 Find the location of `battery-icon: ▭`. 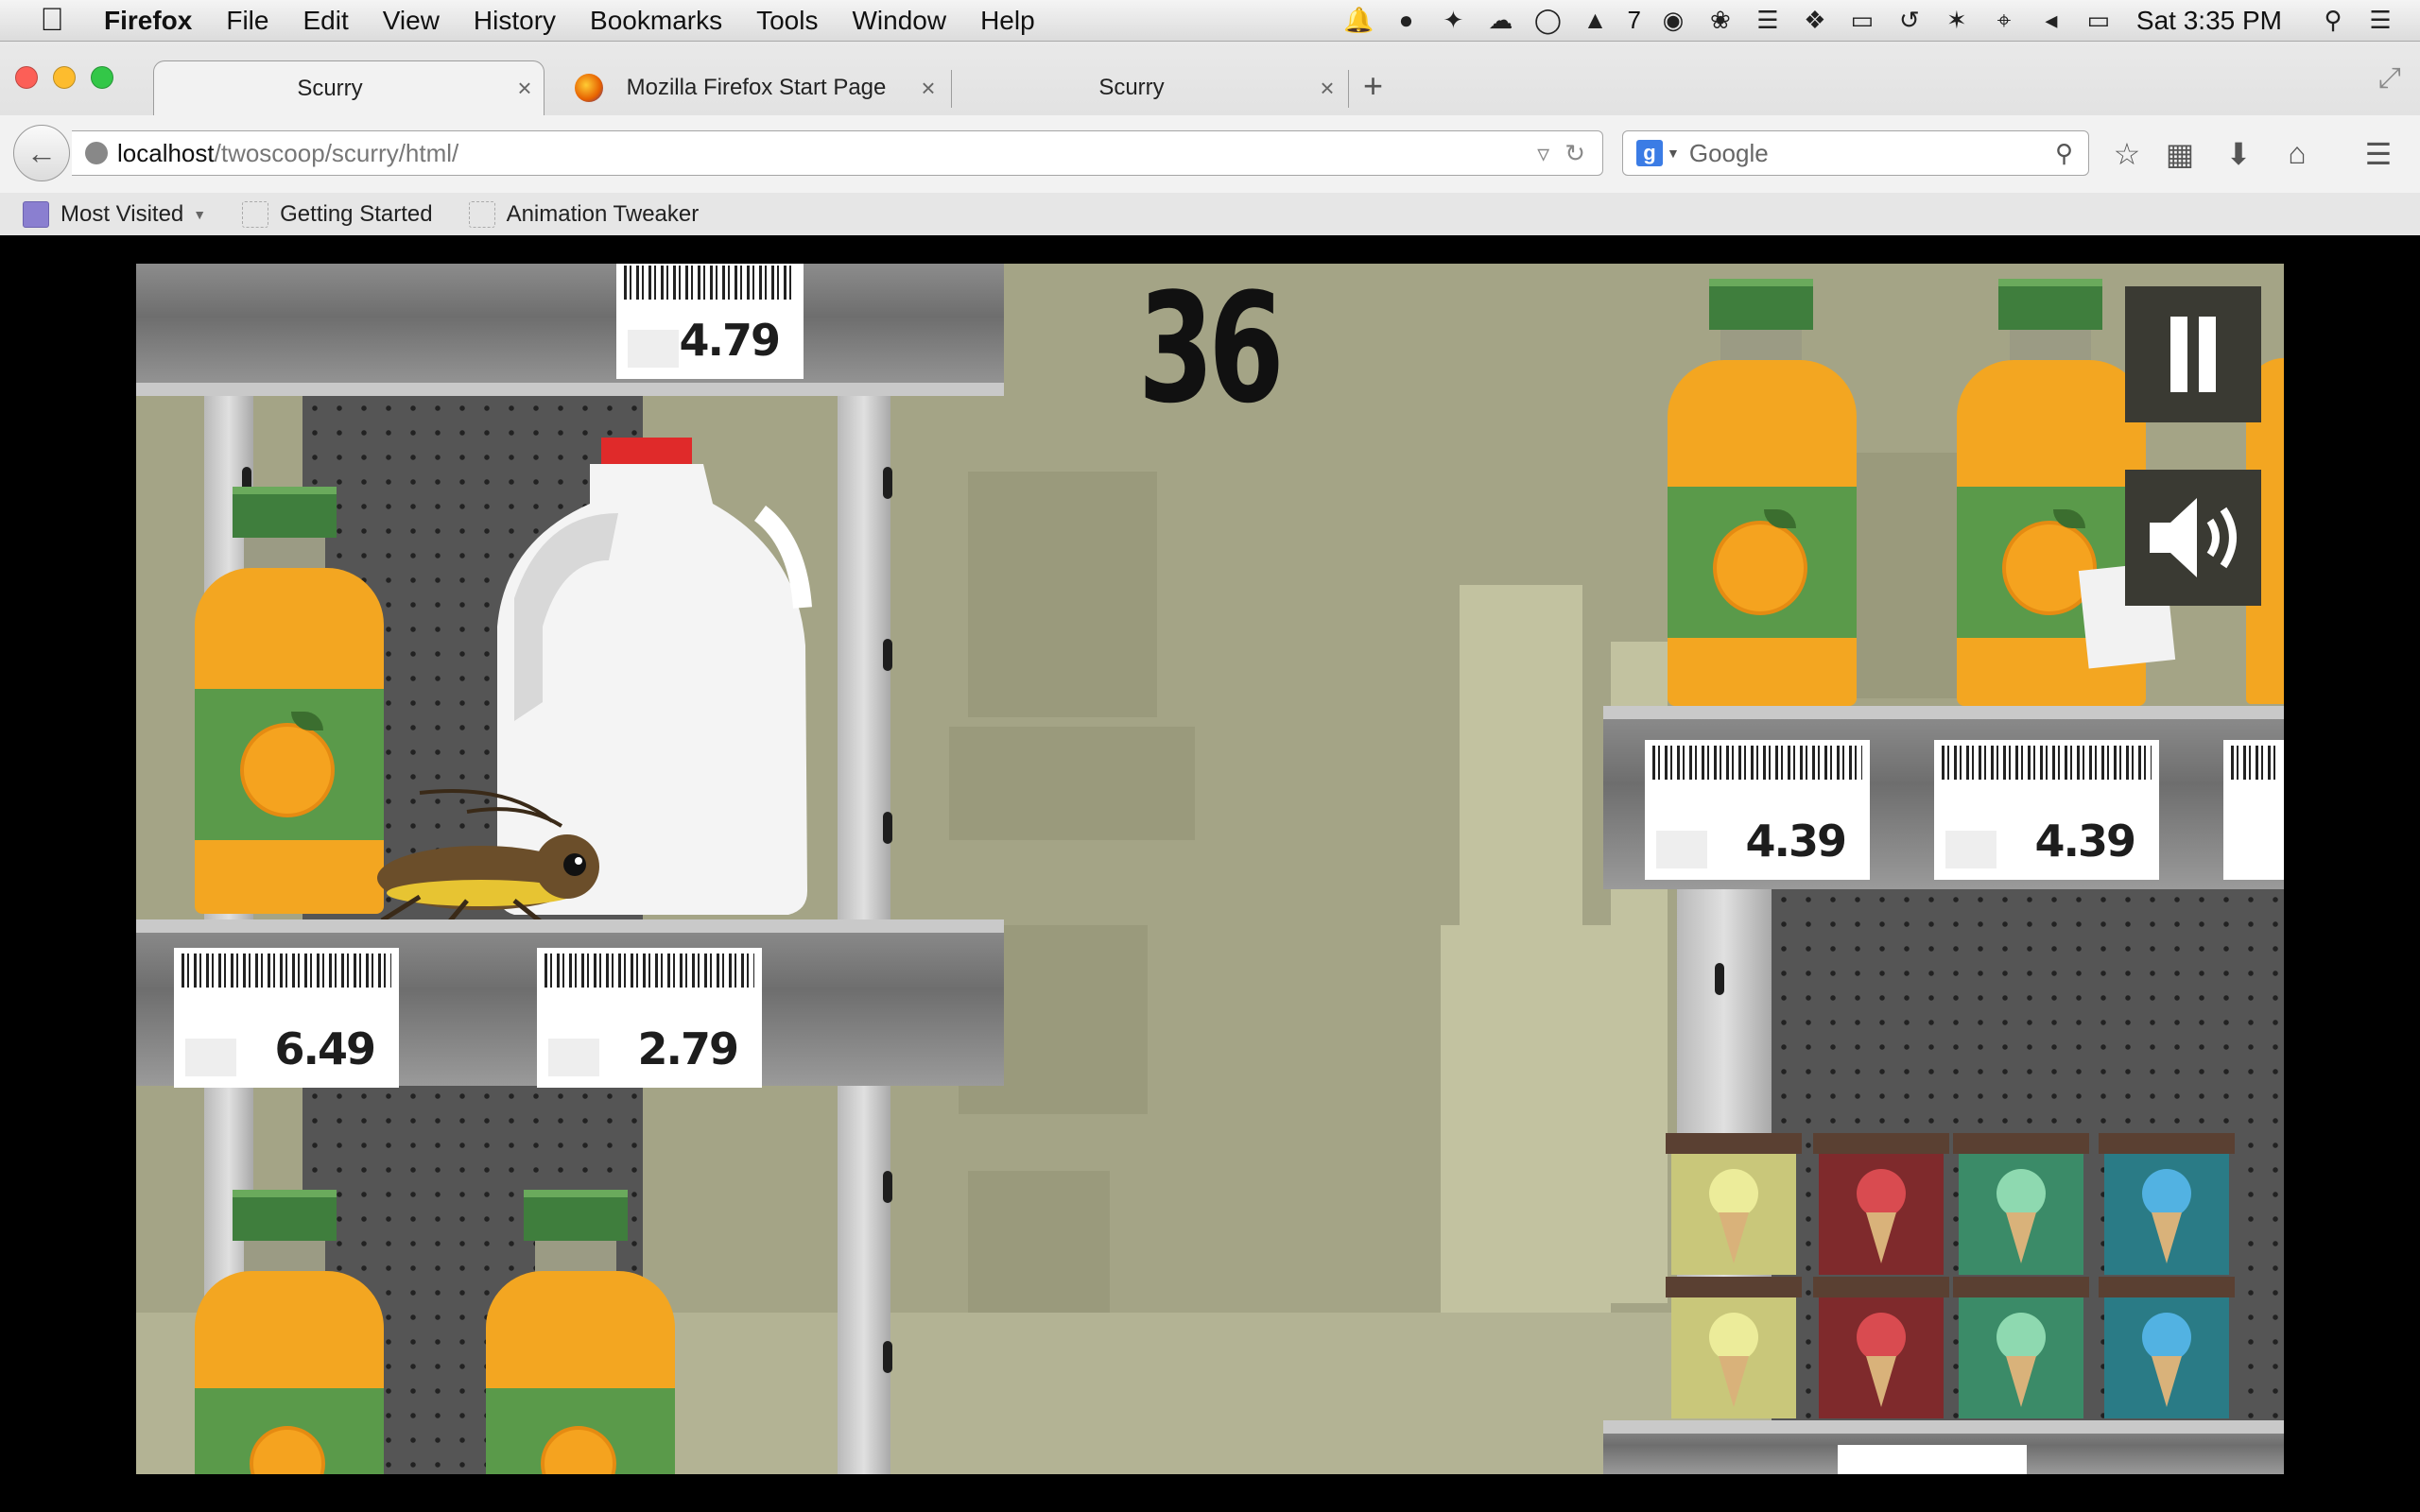

battery-icon: ▭ is located at coordinates (2098, 21).